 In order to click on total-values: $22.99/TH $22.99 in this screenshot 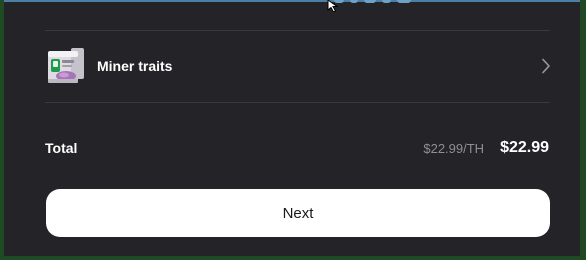, I will do `click(486, 148)`.